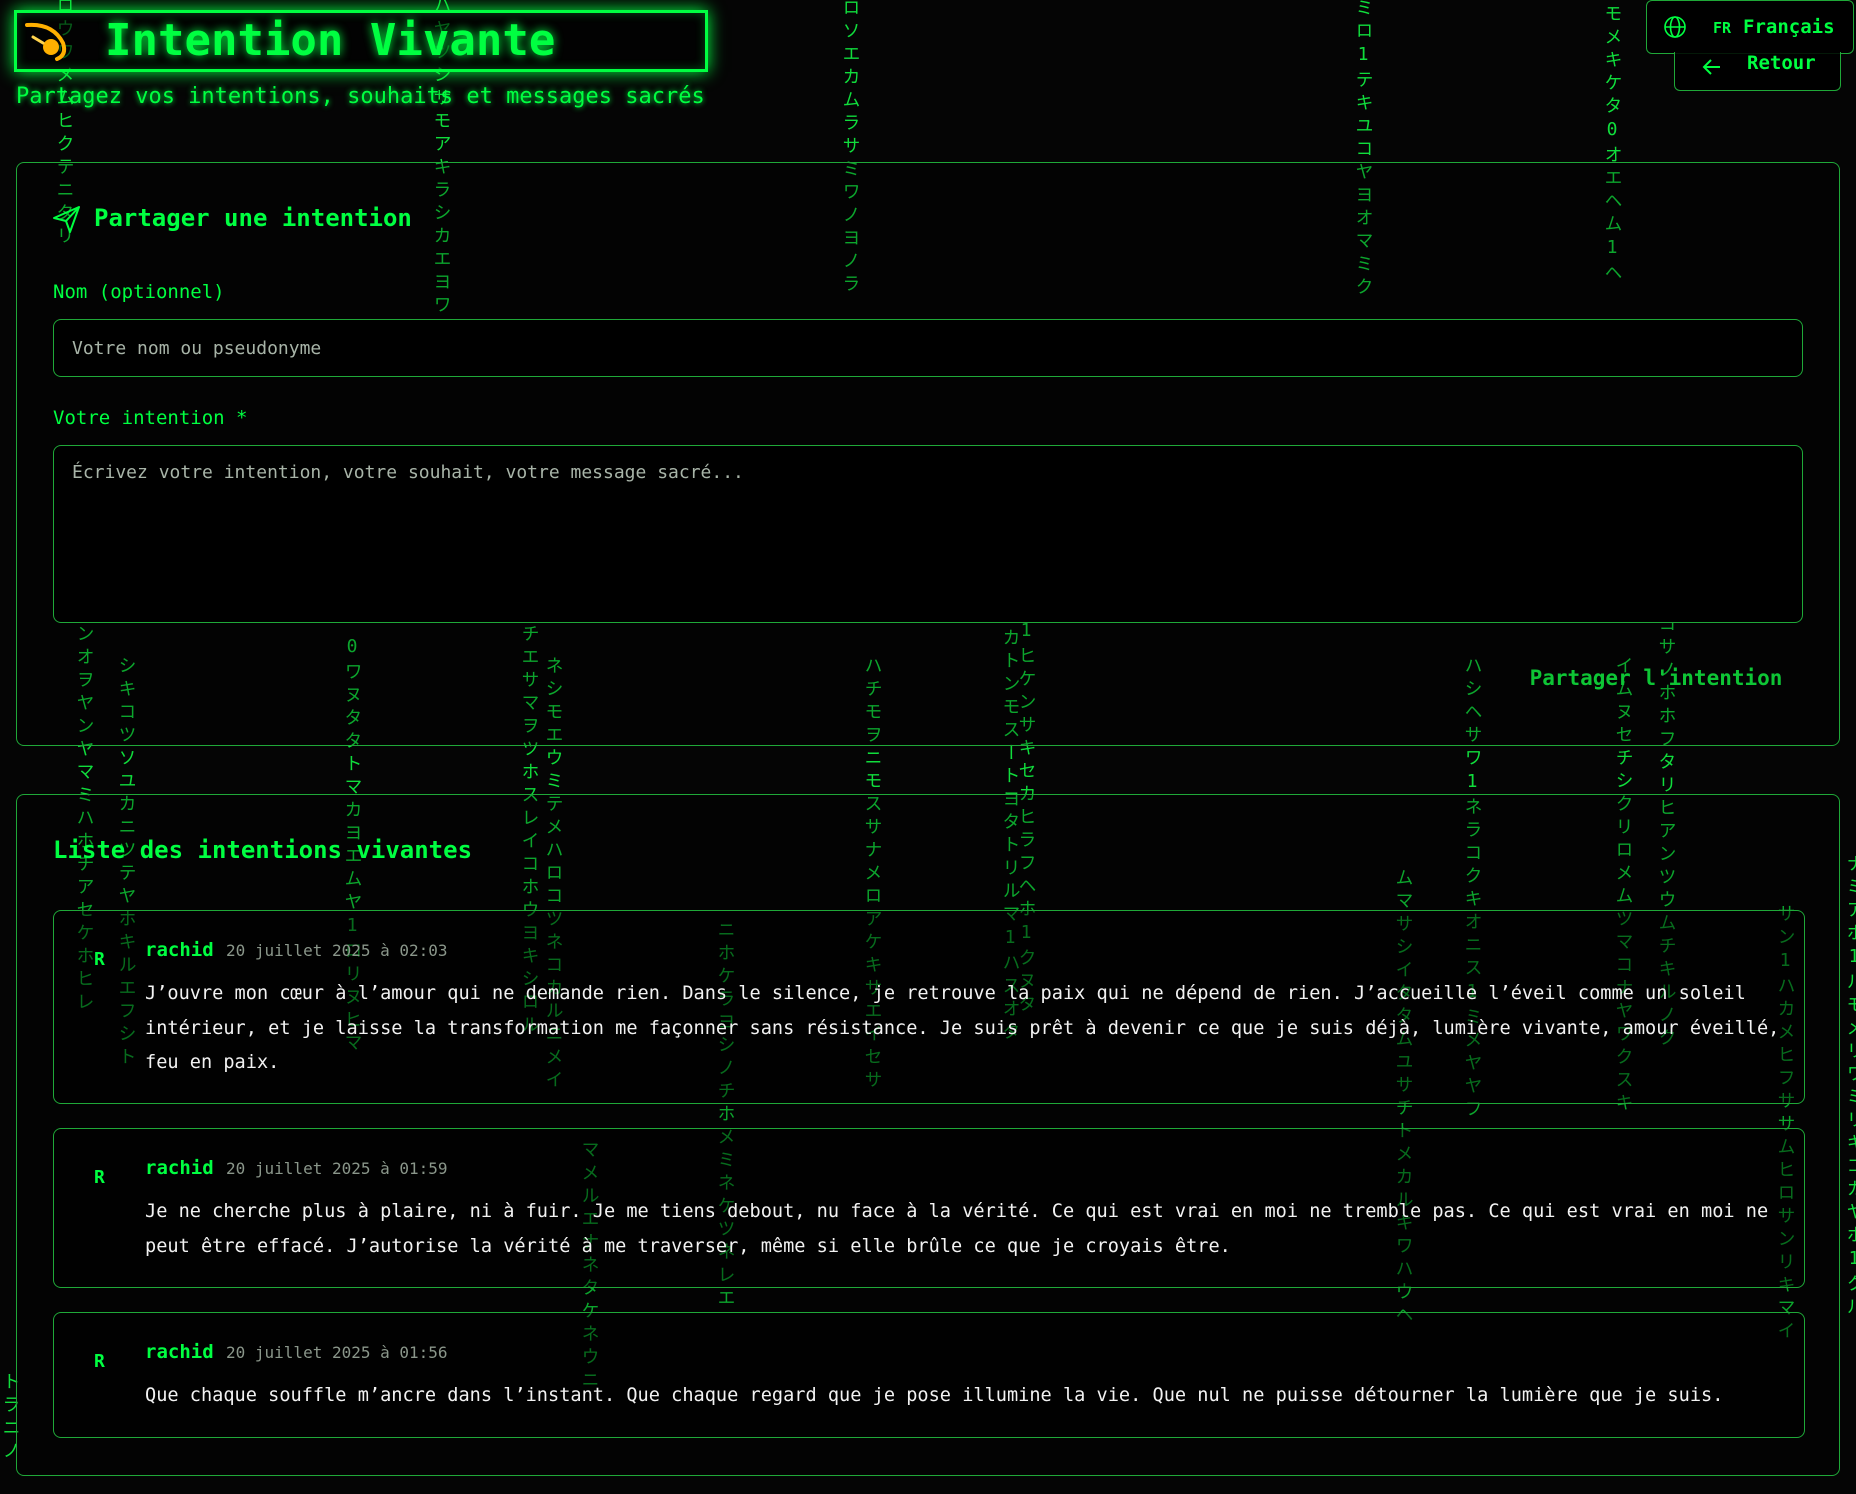  What do you see at coordinates (1781, 63) in the screenshot?
I see `back-label: Retour` at bounding box center [1781, 63].